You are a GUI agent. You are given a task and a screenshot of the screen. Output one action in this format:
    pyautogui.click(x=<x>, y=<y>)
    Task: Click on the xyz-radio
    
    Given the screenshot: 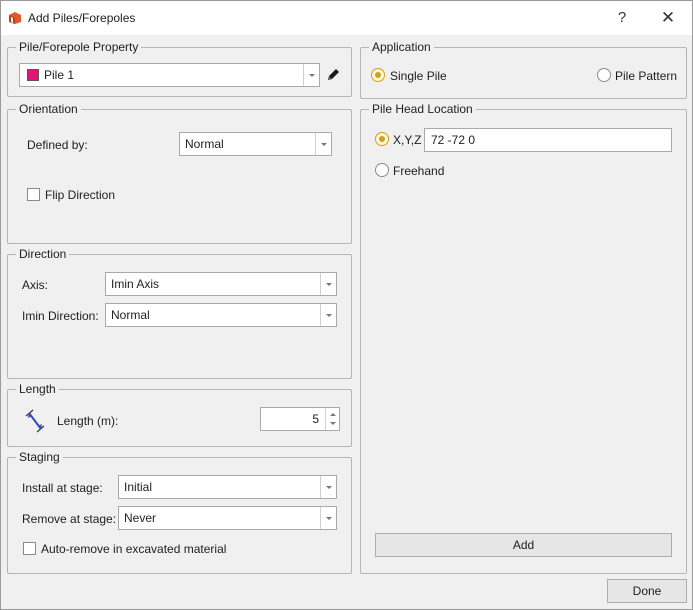 What is the action you would take?
    pyautogui.click(x=382, y=139)
    